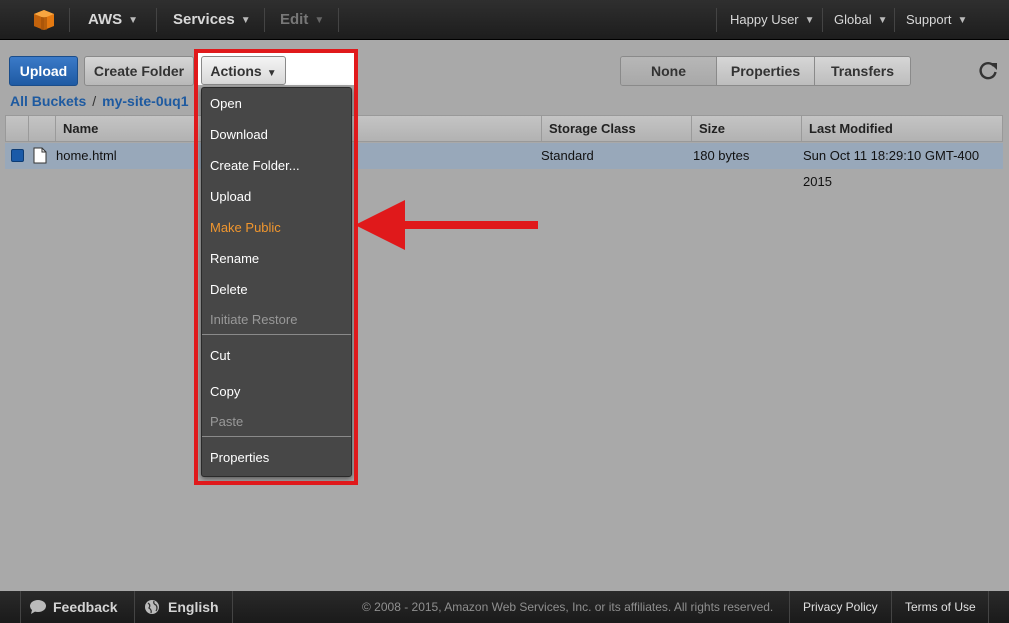 The width and height of the screenshot is (1009, 623). I want to click on file-size: 180 bytes, so click(721, 155).